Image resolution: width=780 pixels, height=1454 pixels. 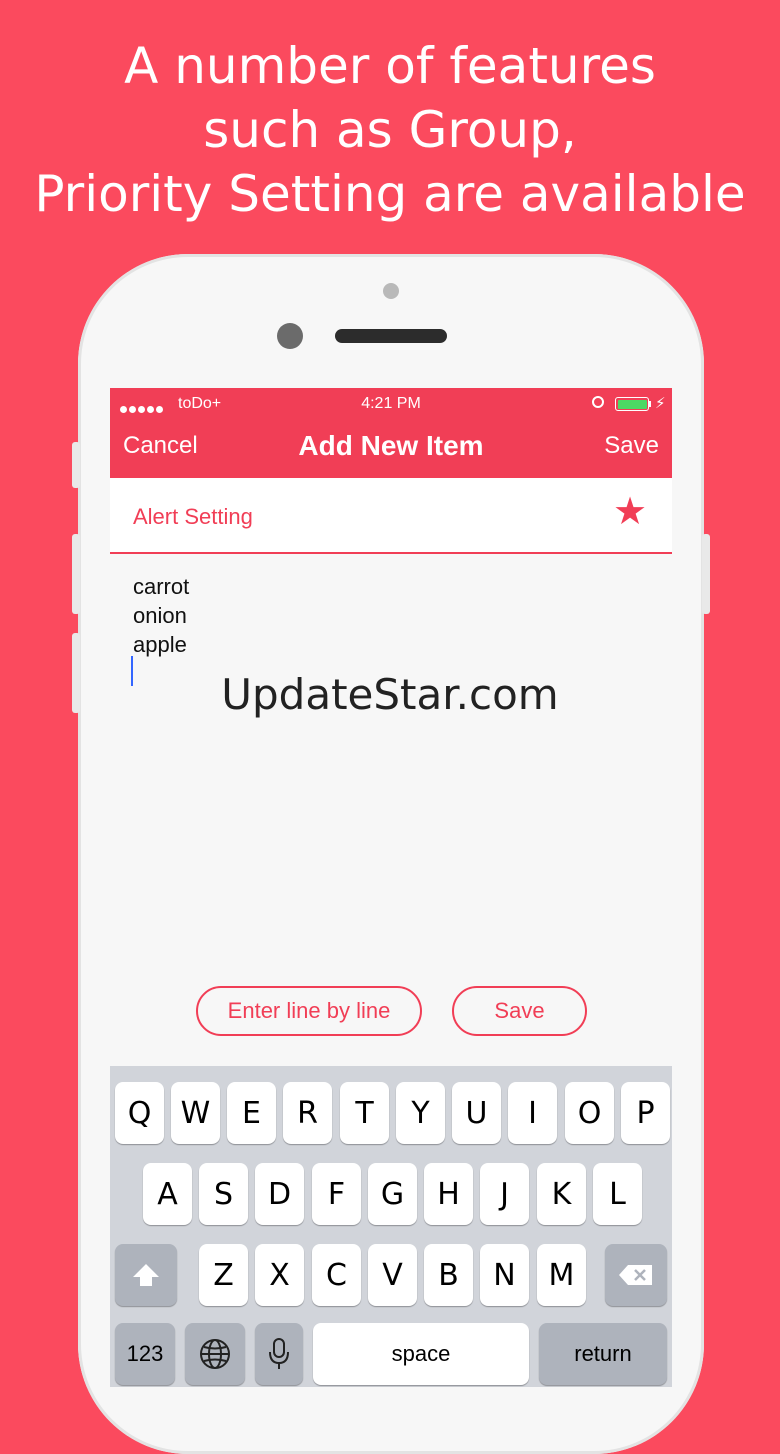 I want to click on status-bar: toDo+ 4:21 PM ⚡, so click(x=391, y=405).